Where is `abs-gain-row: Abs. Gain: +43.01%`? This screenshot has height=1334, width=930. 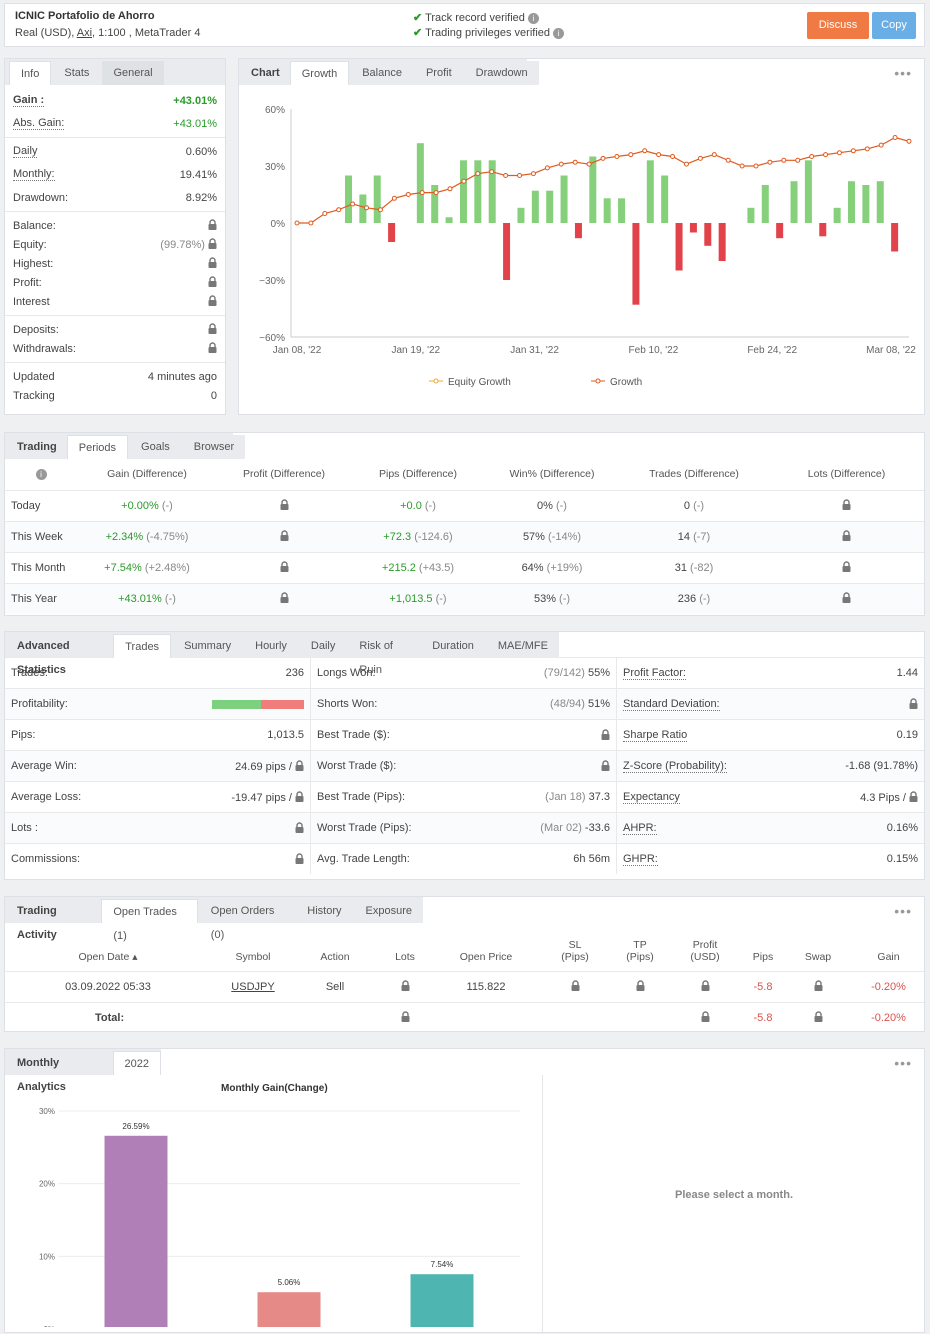
abs-gain-row: Abs. Gain: +43.01% is located at coordinates (115, 123).